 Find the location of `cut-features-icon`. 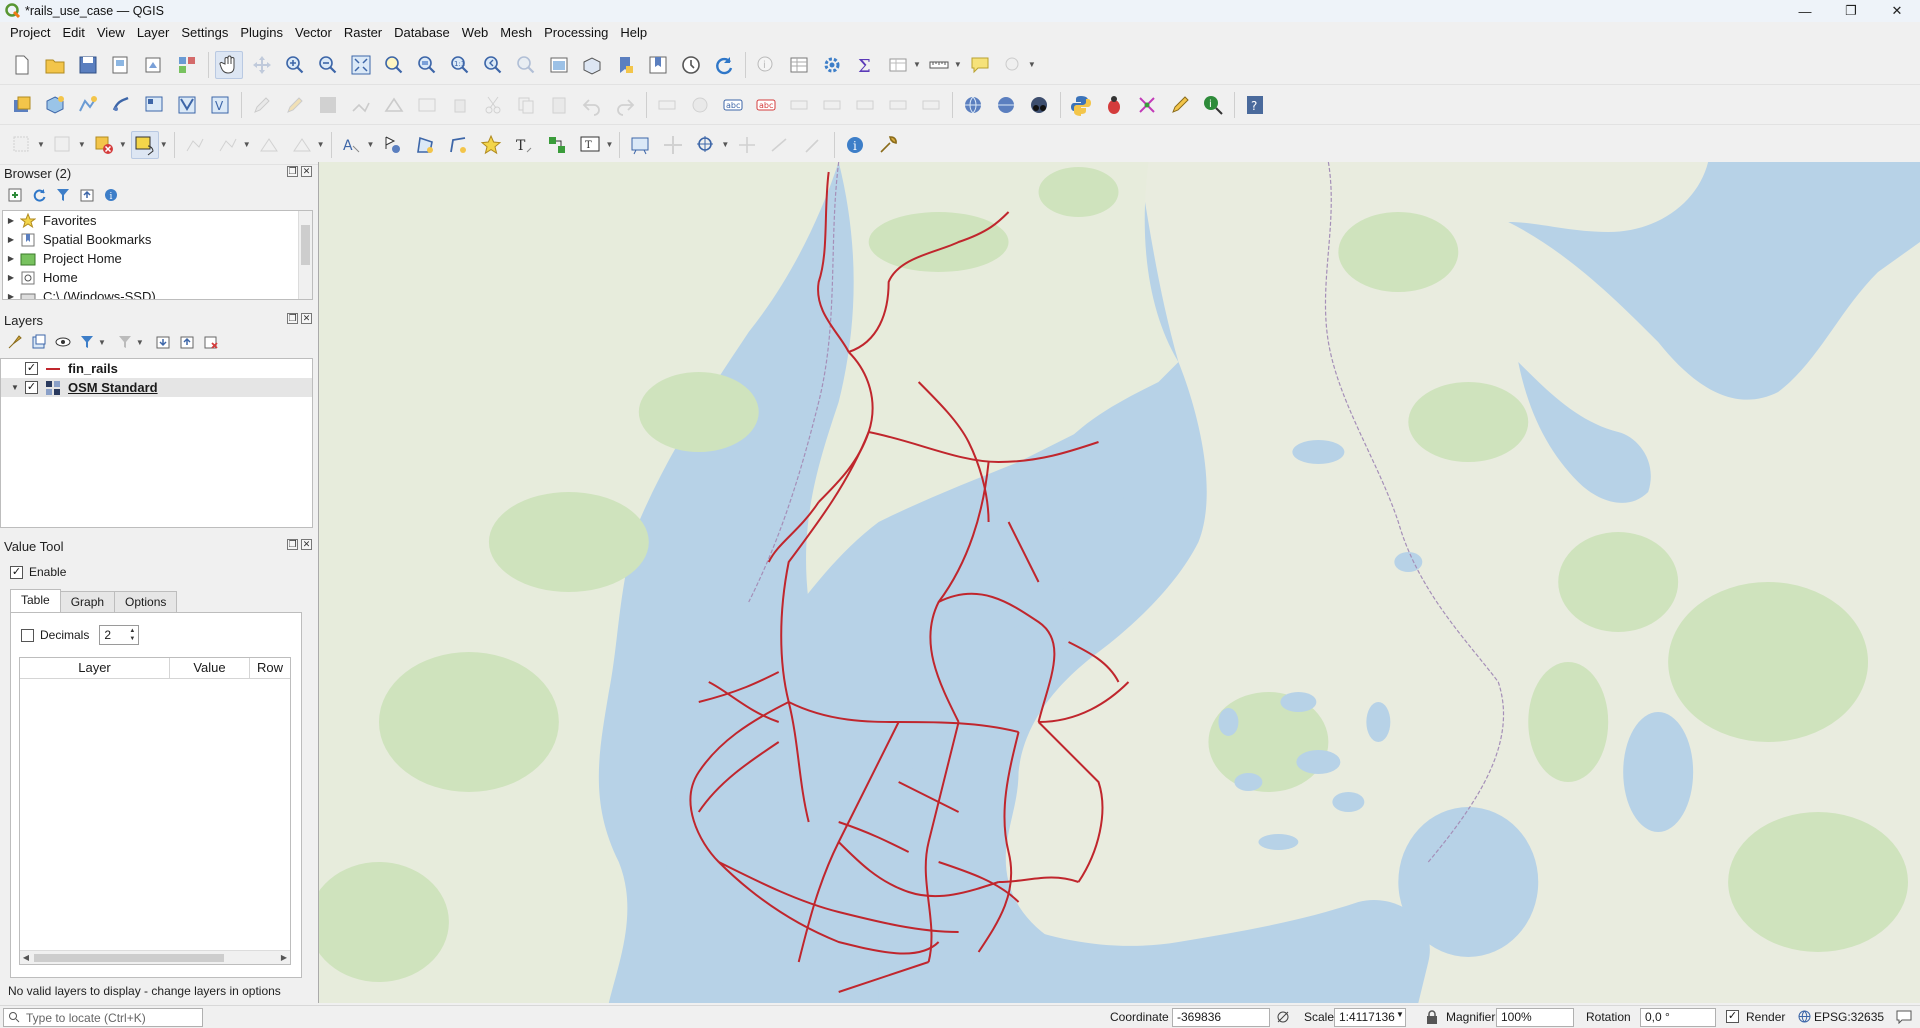

cut-features-icon is located at coordinates (493, 105).